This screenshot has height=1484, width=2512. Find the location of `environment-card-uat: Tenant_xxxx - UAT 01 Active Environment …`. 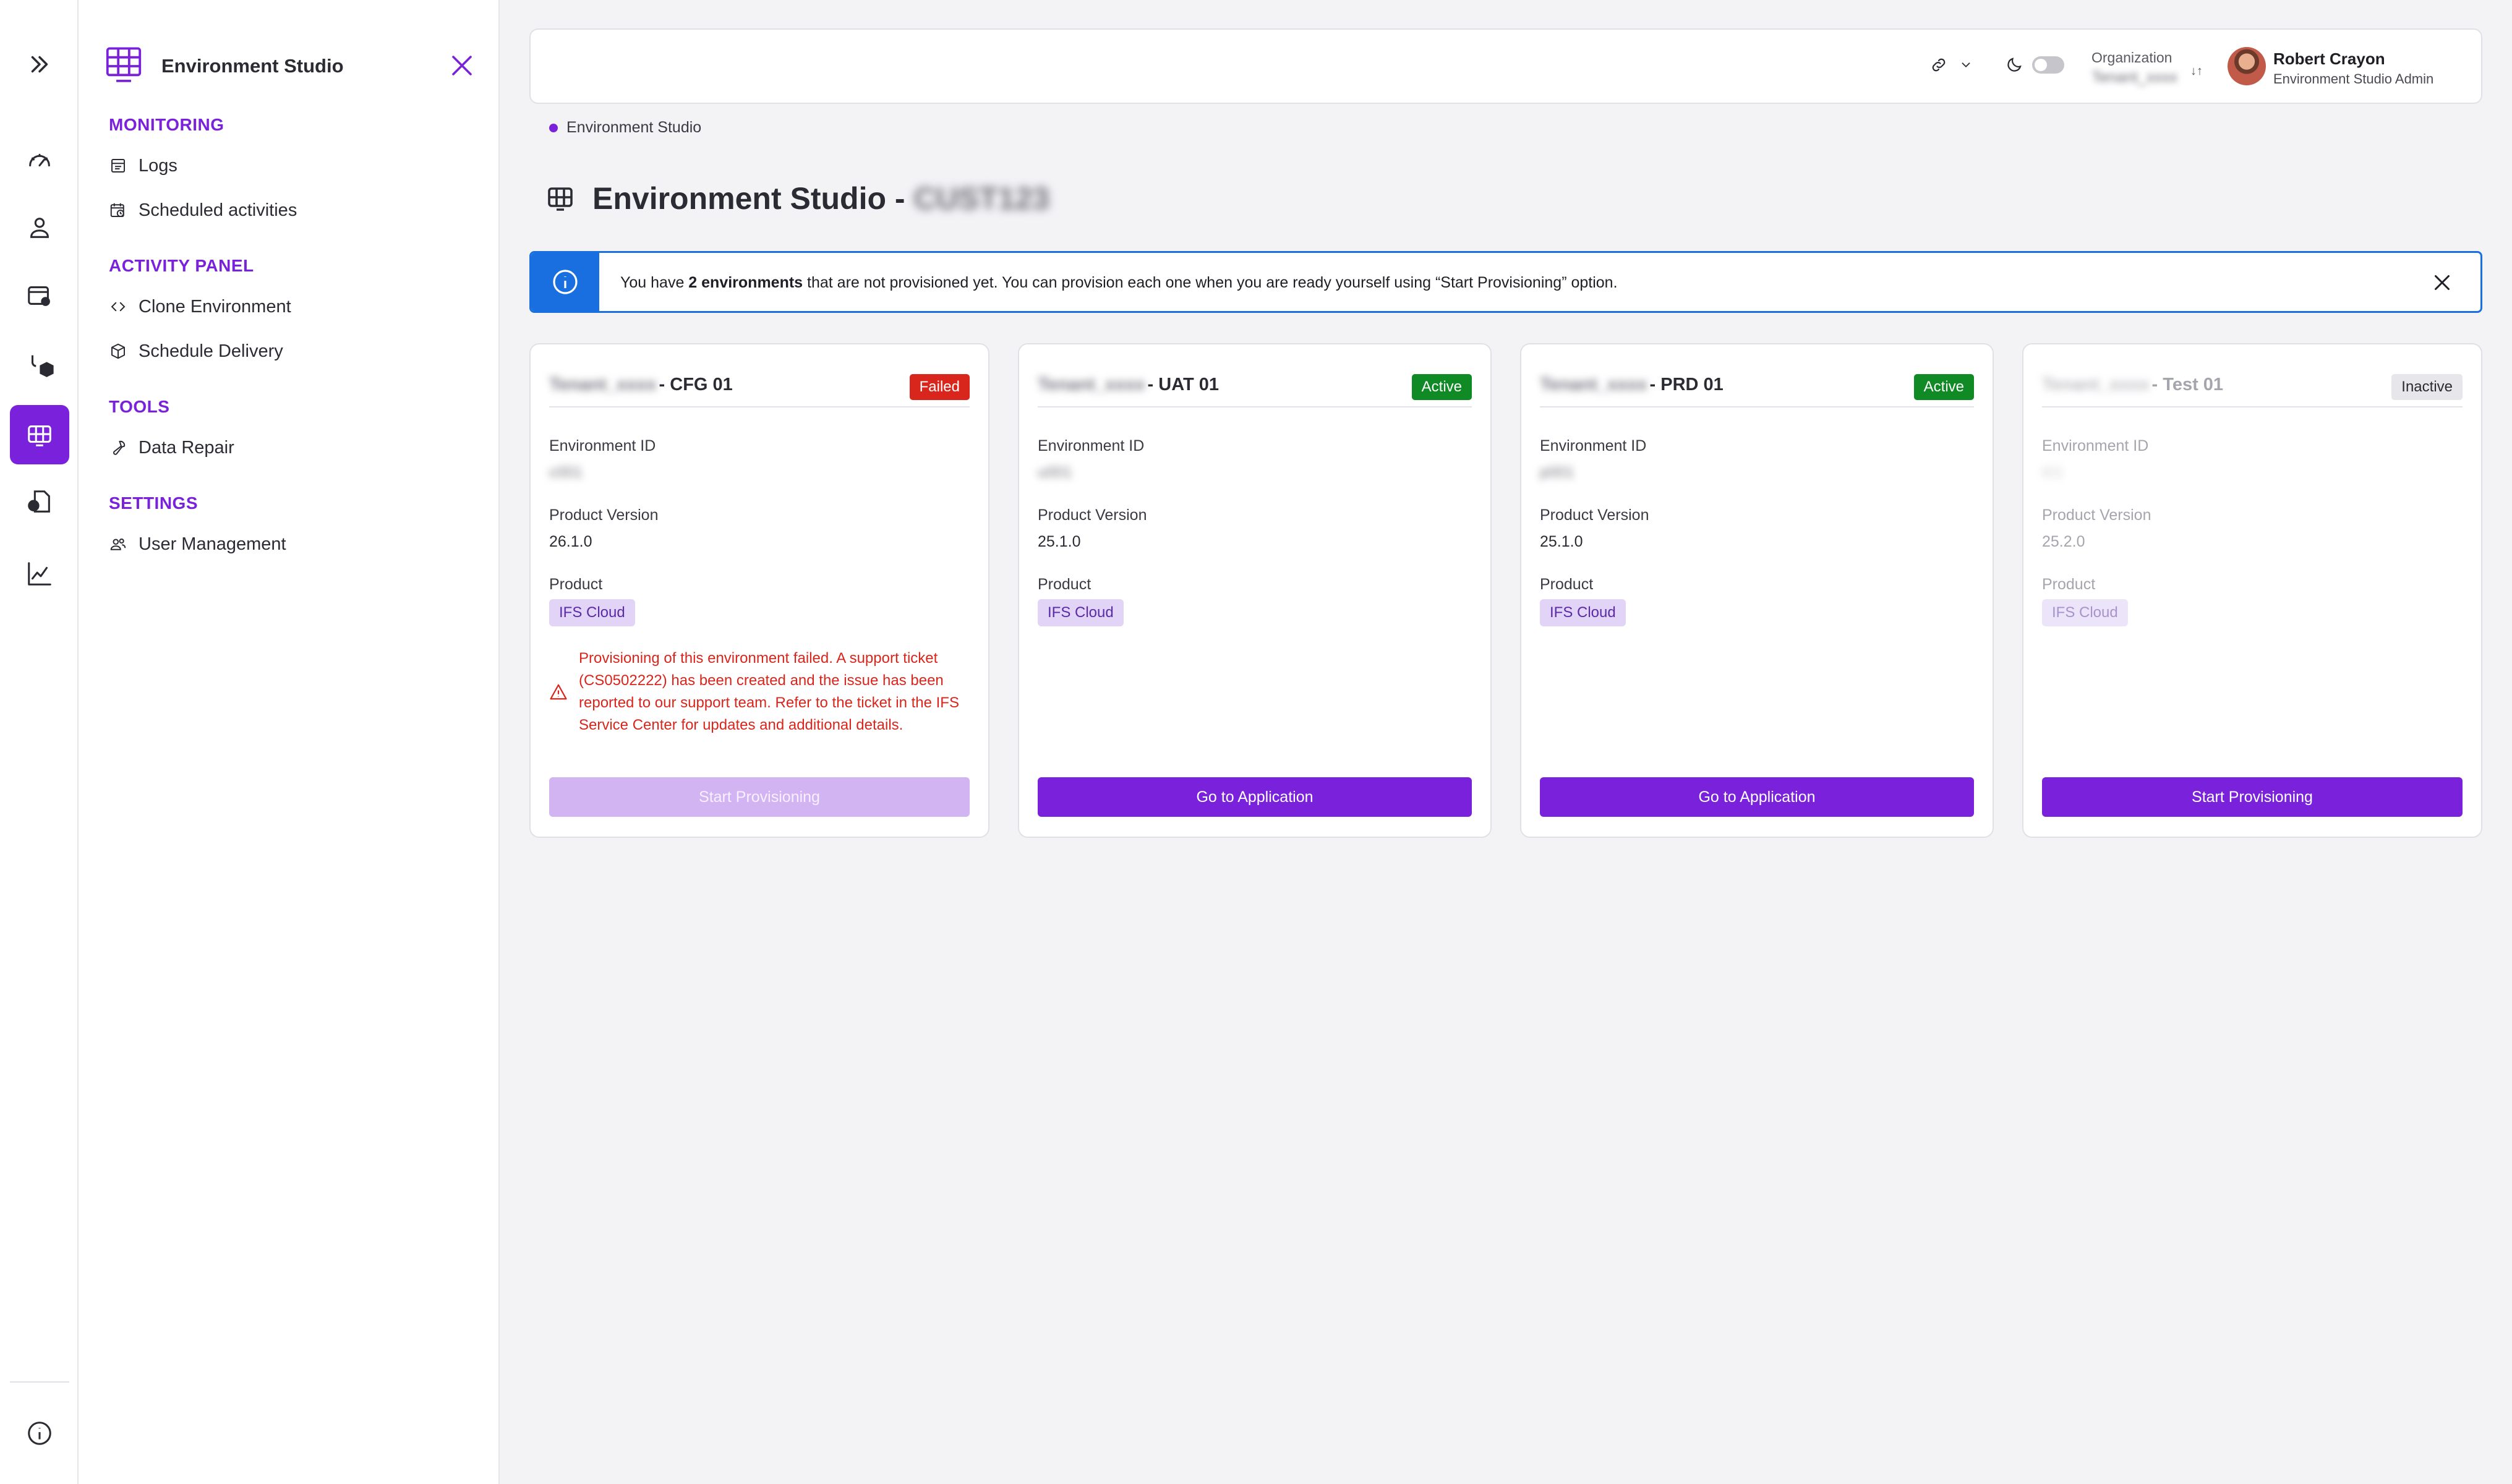

environment-card-uat: Tenant_xxxx - UAT 01 Active Environment … is located at coordinates (1255, 590).